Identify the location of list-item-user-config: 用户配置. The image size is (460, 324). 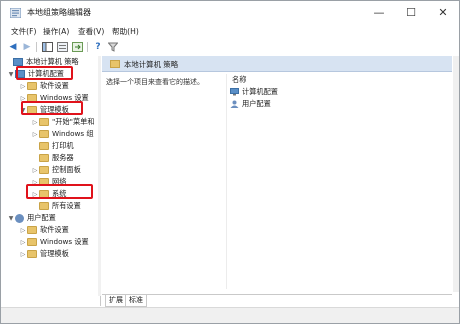
(250, 104).